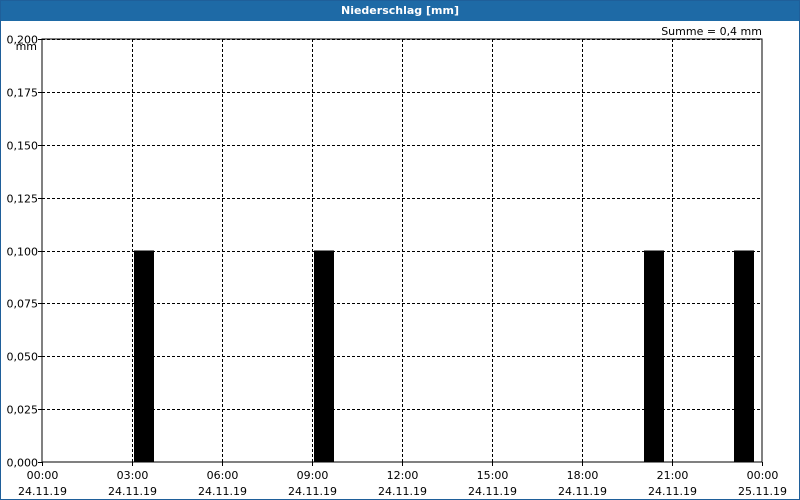 This screenshot has width=800, height=500. What do you see at coordinates (223, 475) in the screenshot?
I see `x-tick-time: 06:00` at bounding box center [223, 475].